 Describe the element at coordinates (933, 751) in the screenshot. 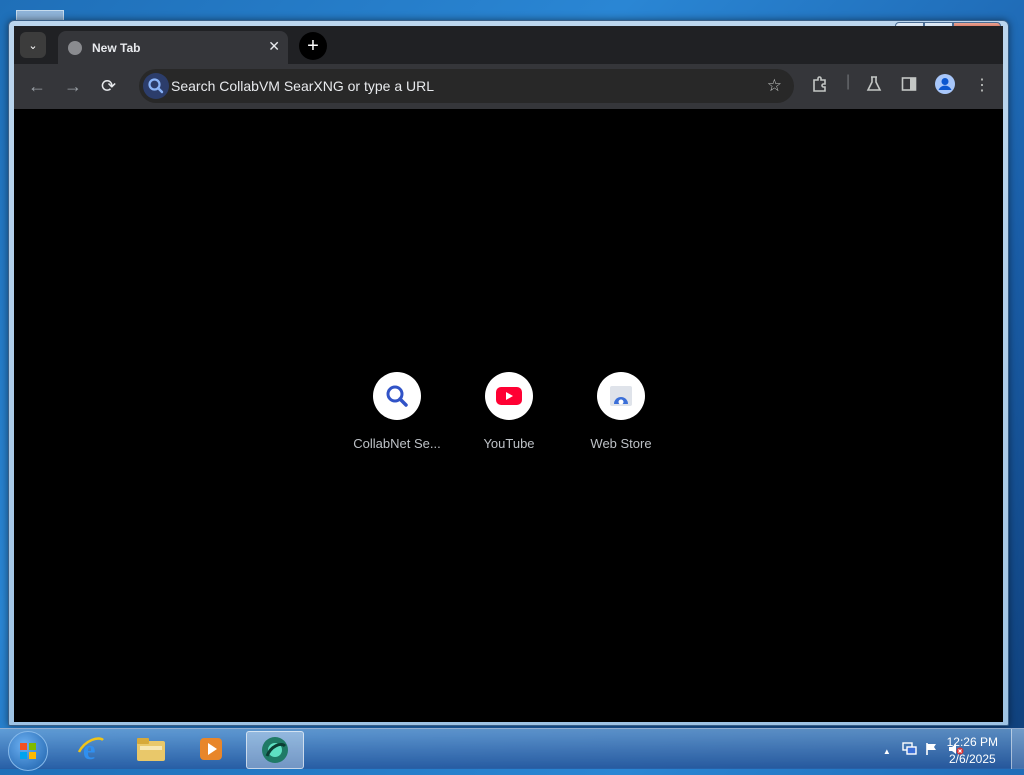

I see `action-center-flag-icon` at that location.